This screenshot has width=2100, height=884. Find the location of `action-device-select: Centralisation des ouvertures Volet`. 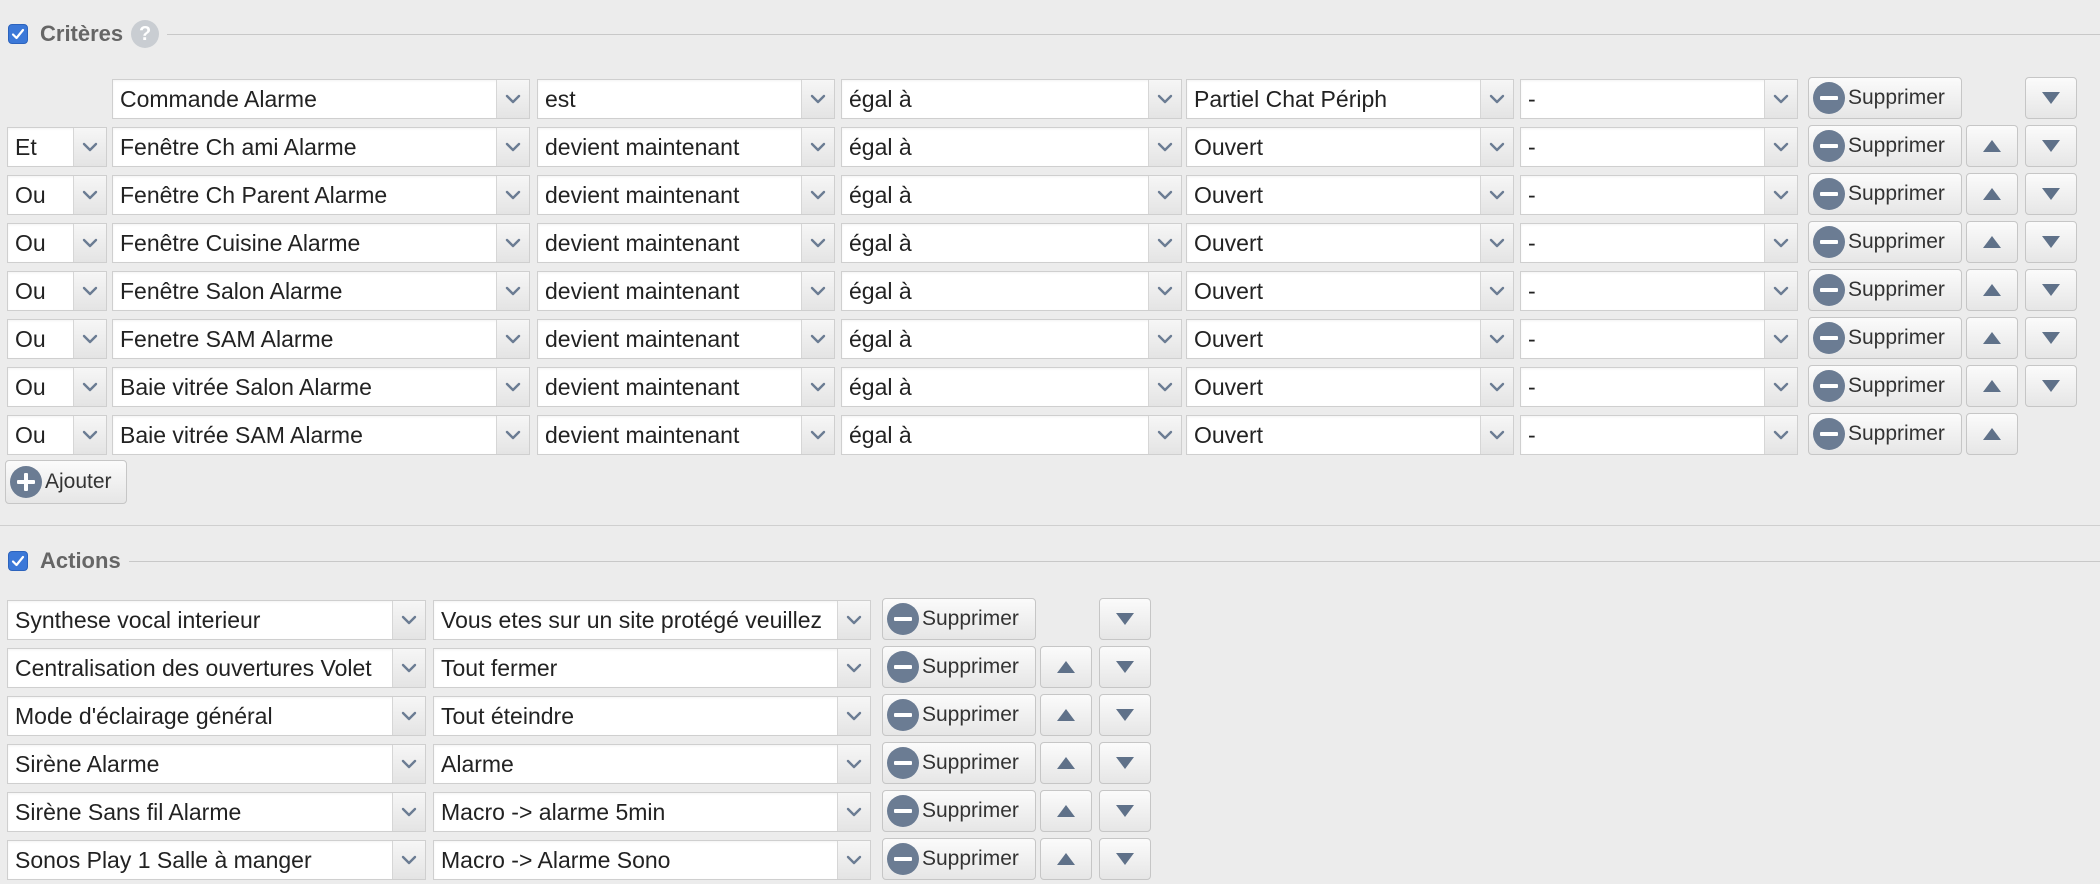

action-device-select: Centralisation des ouvertures Volet is located at coordinates (216, 668).